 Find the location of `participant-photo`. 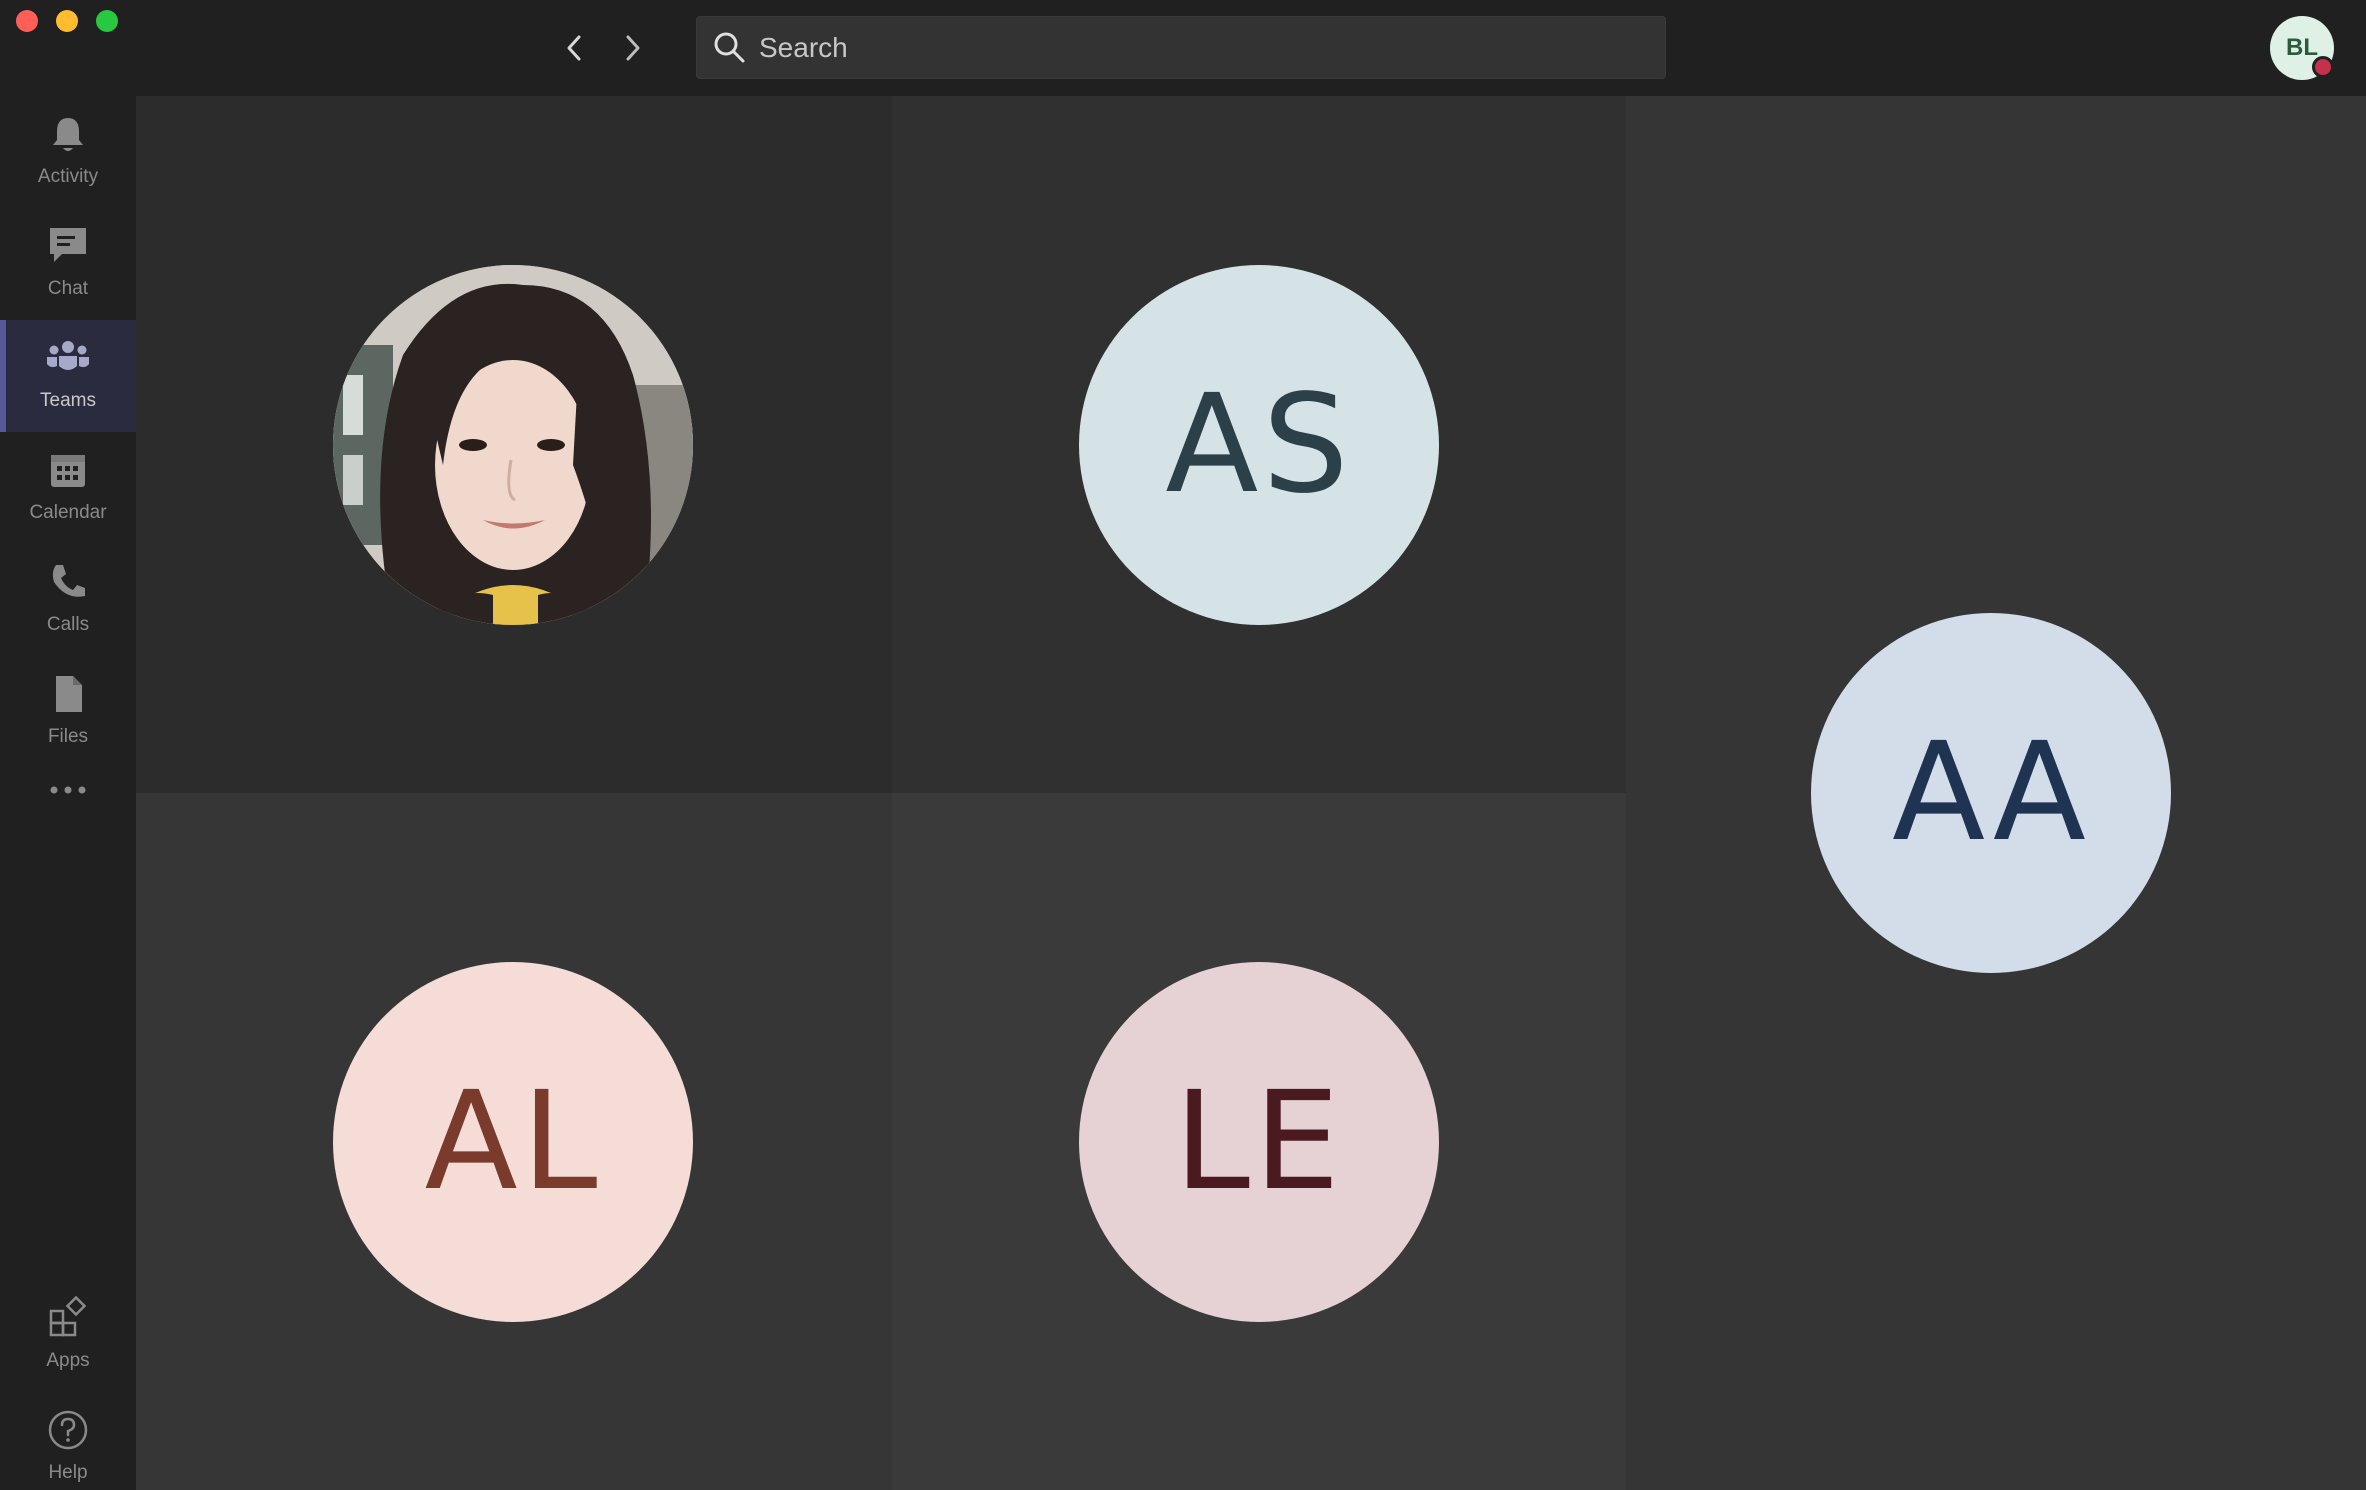

participant-photo is located at coordinates (513, 445).